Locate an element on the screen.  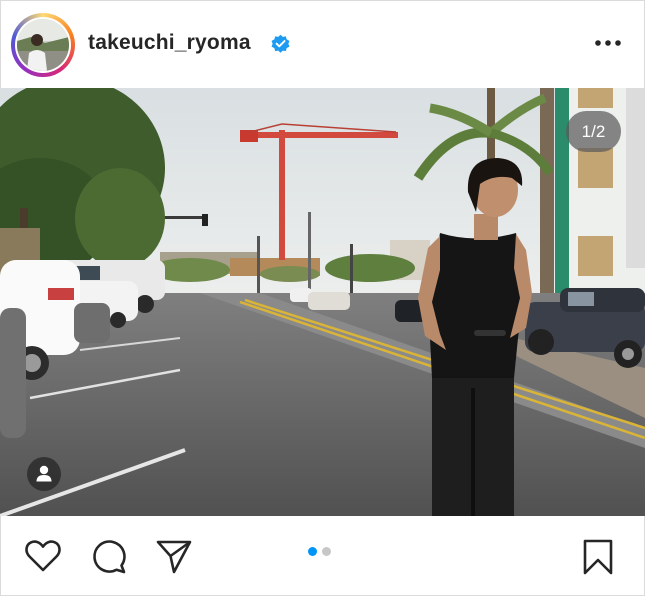
user-tag-icon is located at coordinates (44, 473).